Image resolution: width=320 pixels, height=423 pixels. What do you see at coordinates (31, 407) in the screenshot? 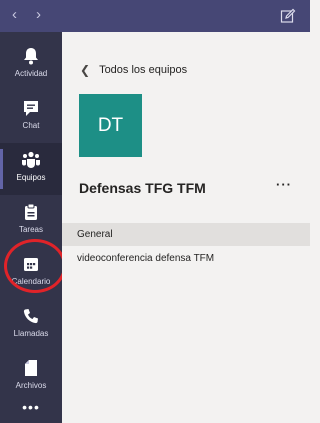
I see `more-apps-button: •••` at bounding box center [31, 407].